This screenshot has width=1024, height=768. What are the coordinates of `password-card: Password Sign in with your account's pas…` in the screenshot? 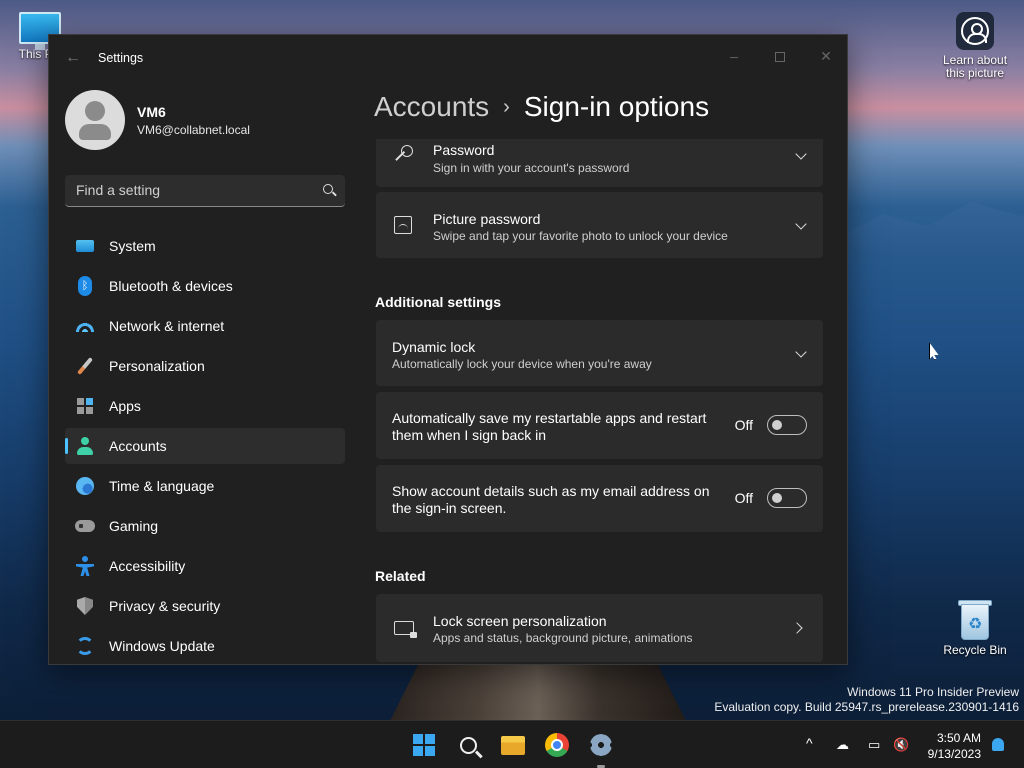 It's located at (599, 163).